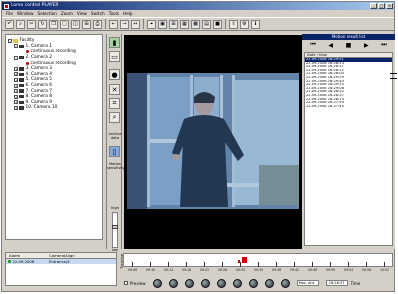 This screenshot has width=398, height=294. Describe the element at coordinates (61, 261) in the screenshot. I see `event-row: 22.09.2006 Entrance/4` at that location.